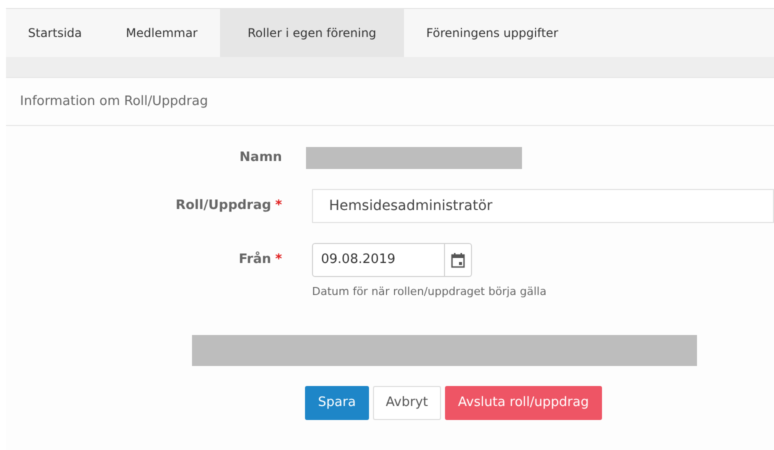  I want to click on nav-tab: Föreningens uppgifter, so click(492, 33).